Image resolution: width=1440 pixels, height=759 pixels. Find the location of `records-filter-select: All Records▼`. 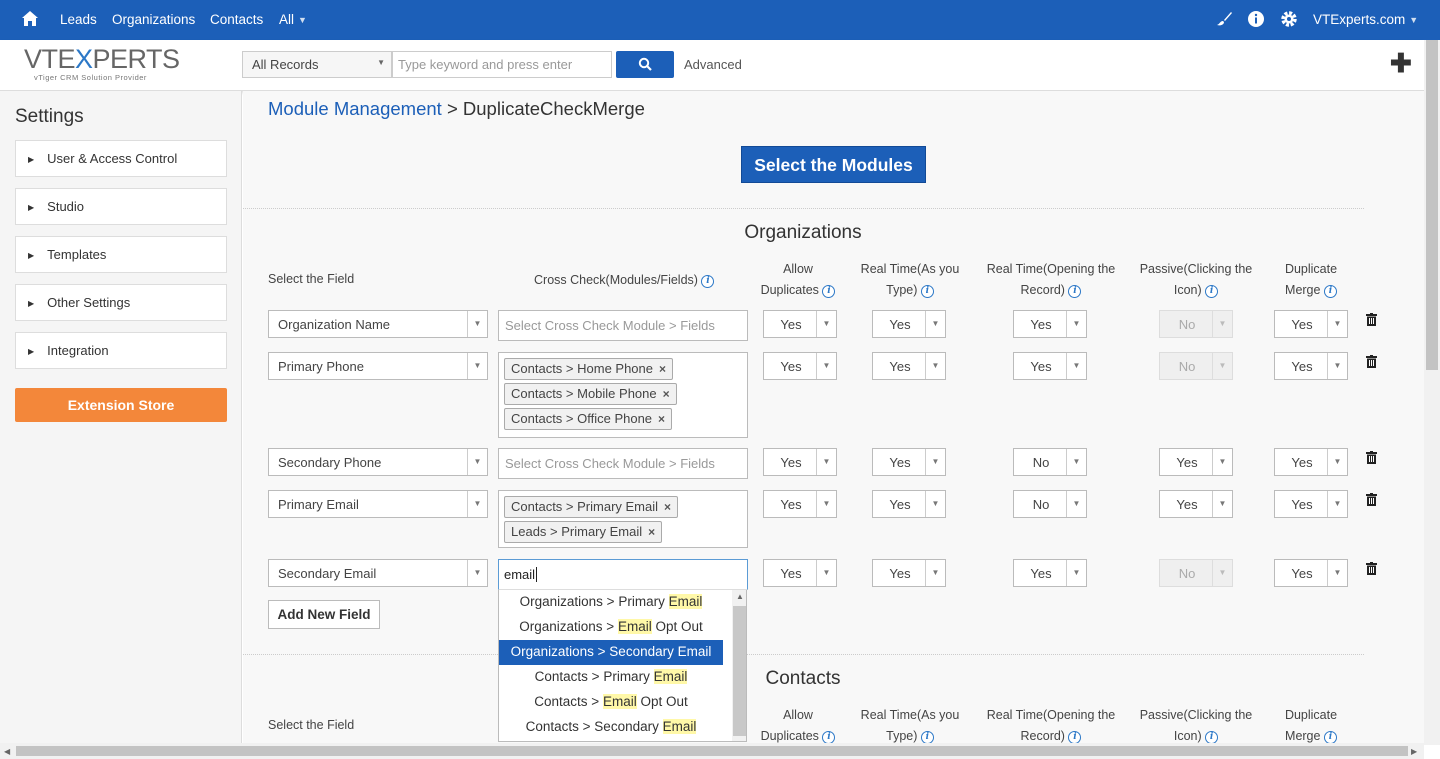

records-filter-select: All Records▼ is located at coordinates (317, 64).